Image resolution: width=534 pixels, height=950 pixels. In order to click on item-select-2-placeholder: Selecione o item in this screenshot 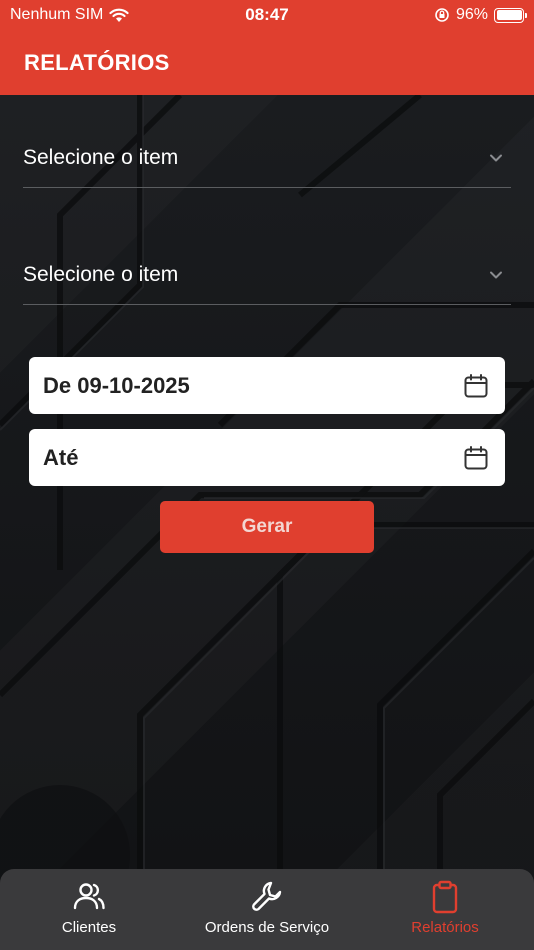, I will do `click(101, 274)`.